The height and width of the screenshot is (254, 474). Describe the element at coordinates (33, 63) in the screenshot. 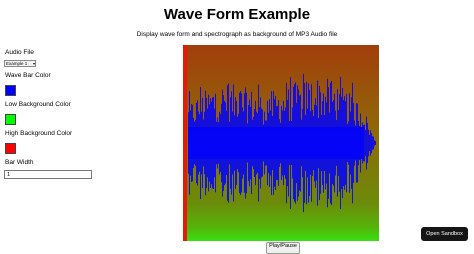

I see `chevron-down-icon: ▾` at that location.